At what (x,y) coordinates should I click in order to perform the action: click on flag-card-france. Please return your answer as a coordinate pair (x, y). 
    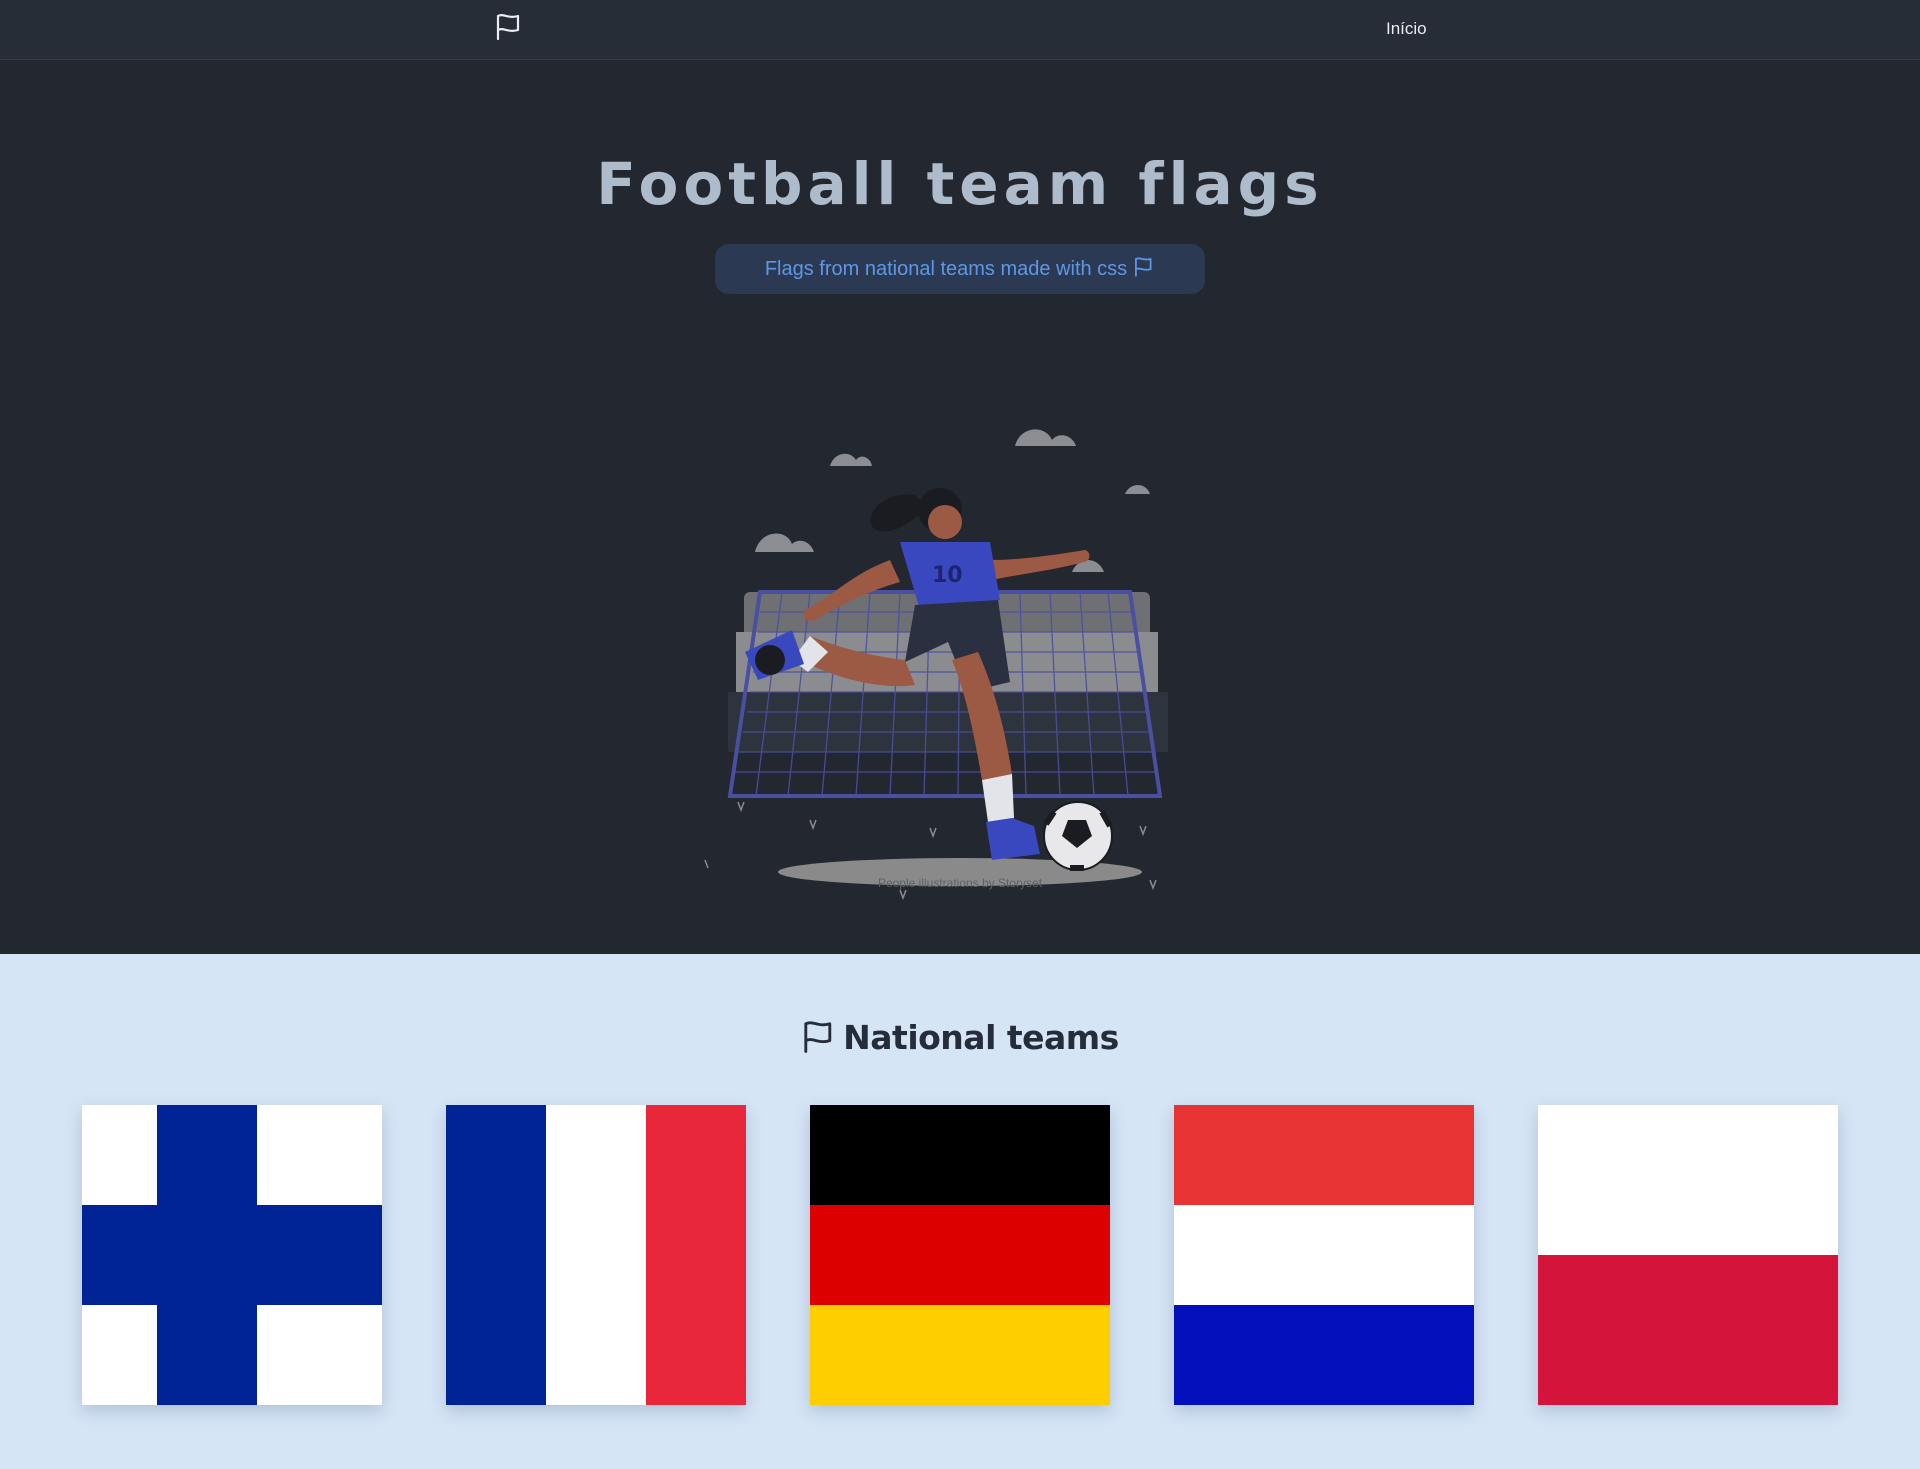
    Looking at the image, I should click on (596, 1255).